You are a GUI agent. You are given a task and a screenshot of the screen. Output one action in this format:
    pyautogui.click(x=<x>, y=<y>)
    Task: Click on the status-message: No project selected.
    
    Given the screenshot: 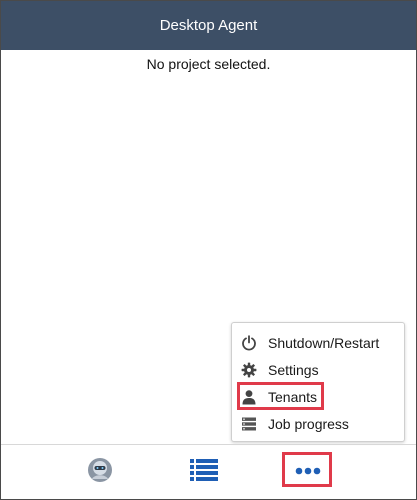 What is the action you would take?
    pyautogui.click(x=208, y=64)
    